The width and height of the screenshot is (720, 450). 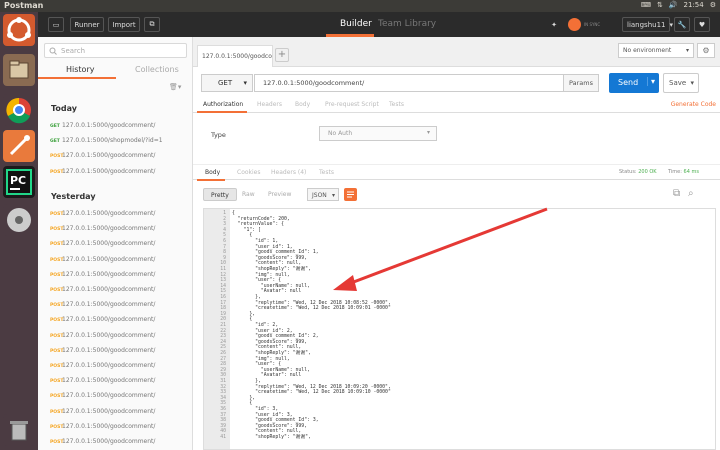 What do you see at coordinates (352, 104) in the screenshot?
I see `tab-pre-request-script: Pre-request Script` at bounding box center [352, 104].